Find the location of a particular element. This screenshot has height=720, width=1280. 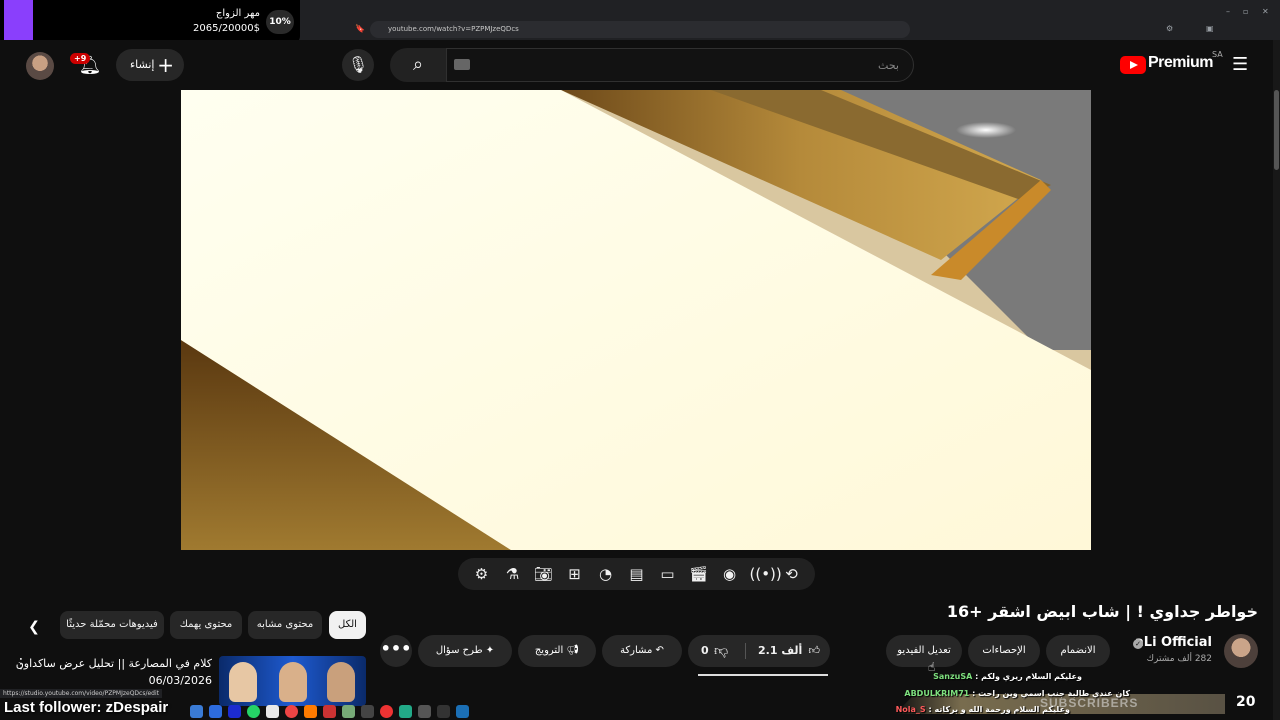

subtitles-icon: ▤ is located at coordinates (637, 574).